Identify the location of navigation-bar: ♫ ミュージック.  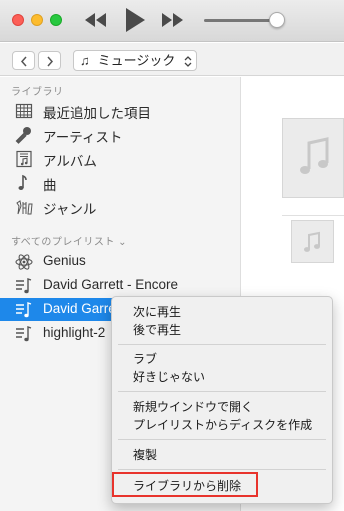
(172, 59).